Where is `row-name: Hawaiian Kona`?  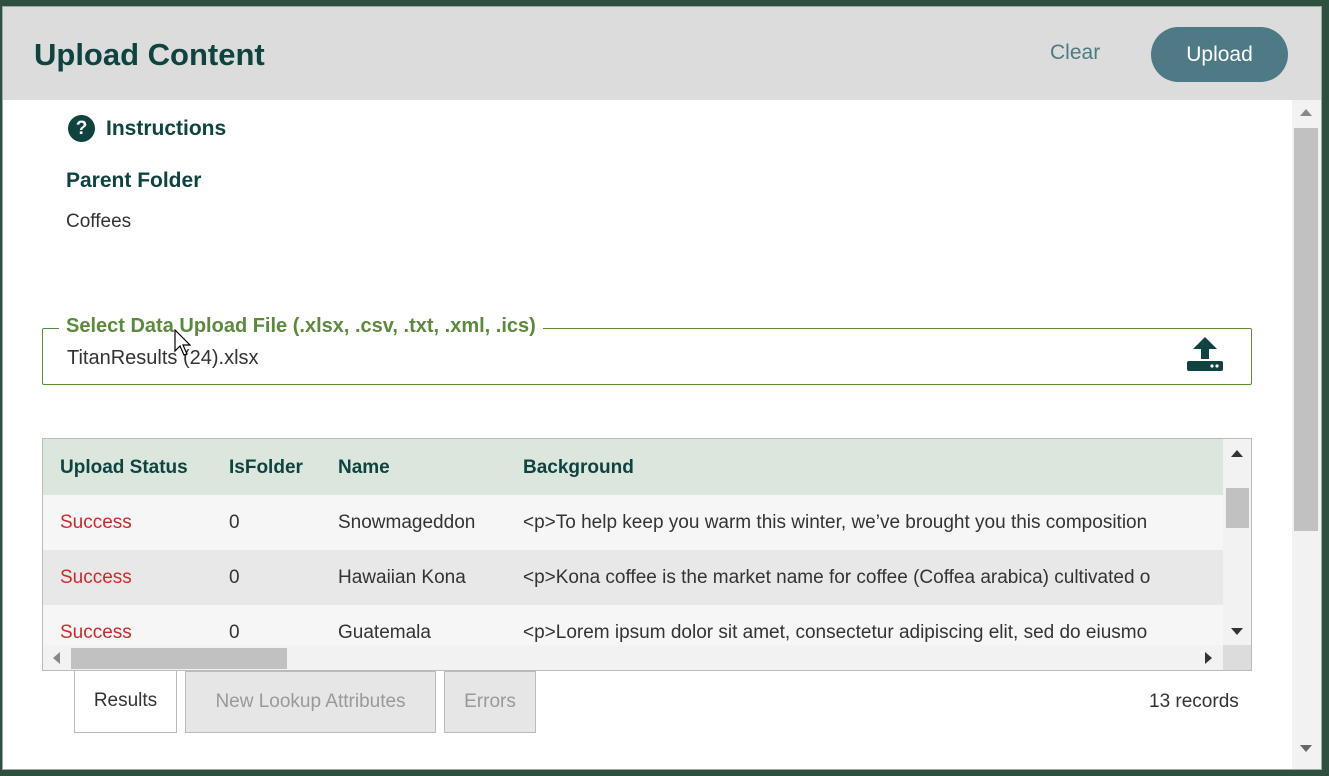 row-name: Hawaiian Kona is located at coordinates (402, 577).